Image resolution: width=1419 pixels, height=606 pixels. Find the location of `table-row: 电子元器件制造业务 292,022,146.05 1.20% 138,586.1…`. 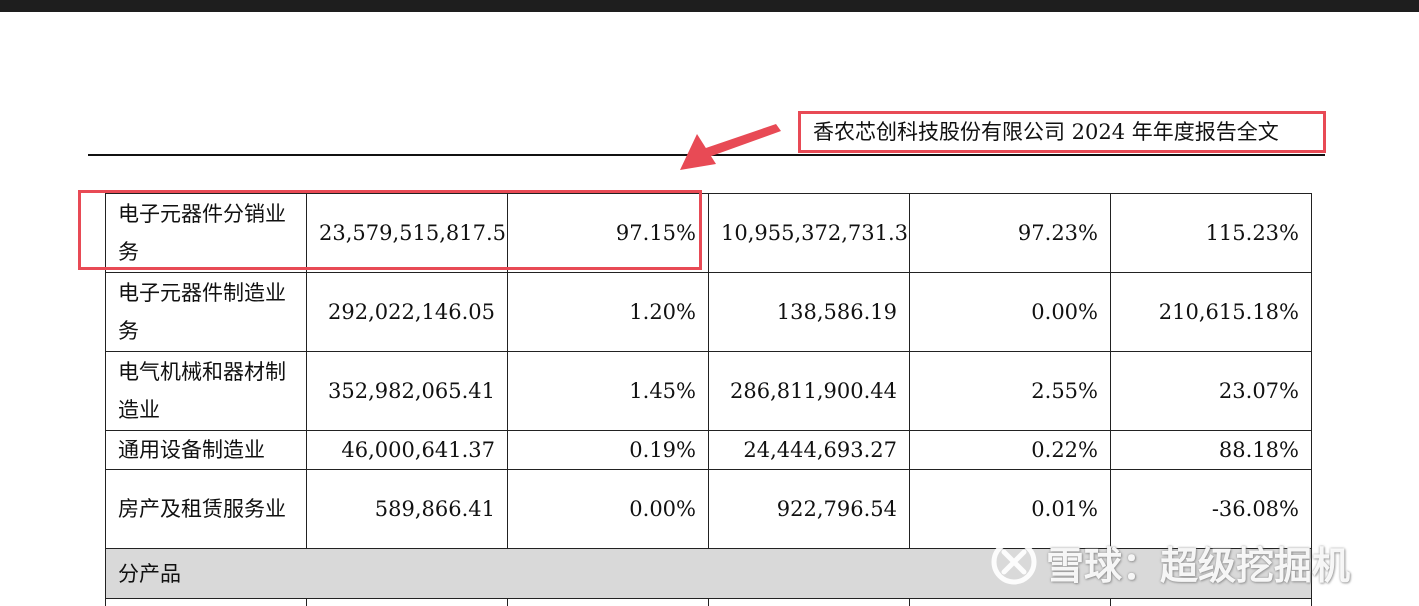

table-row: 电子元器件制造业务 292,022,146.05 1.20% 138,586.1… is located at coordinates (708, 312).